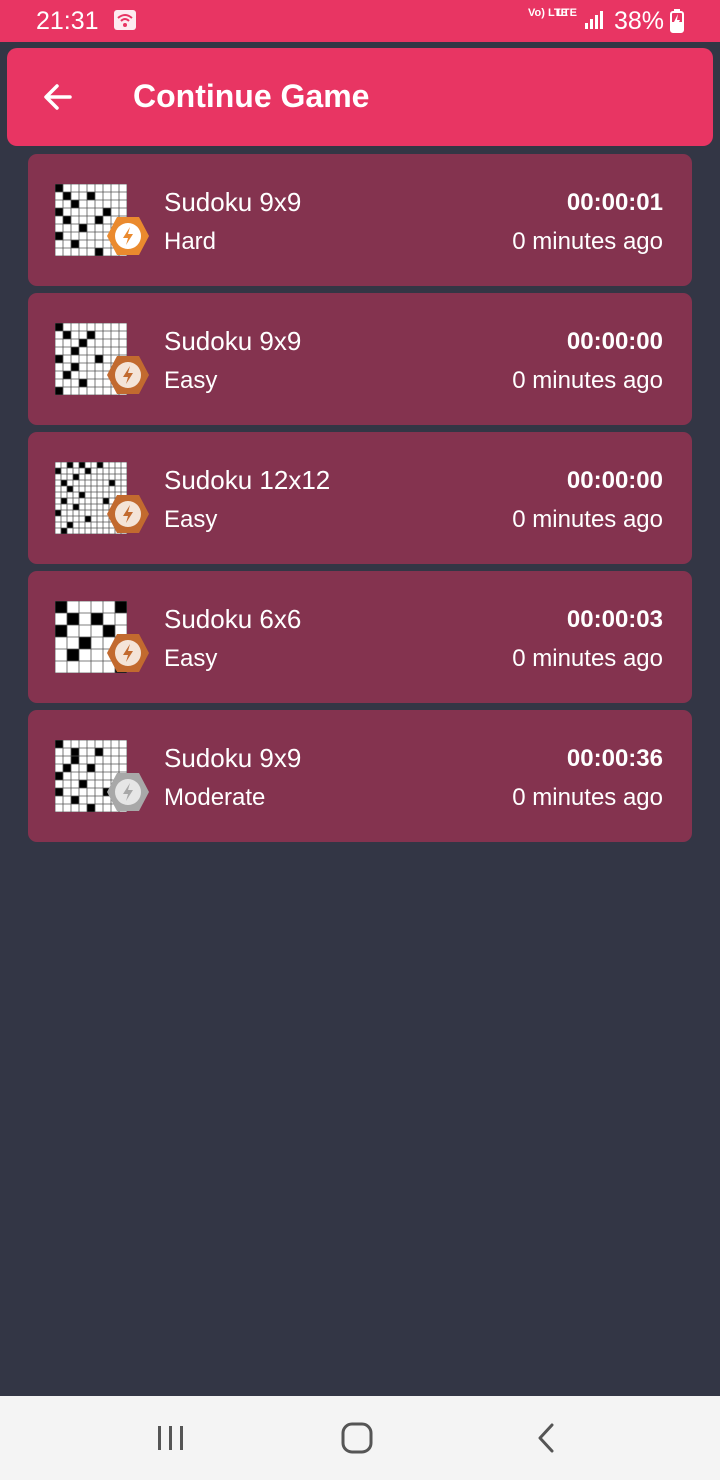  I want to click on status-bar: 21:31 Vo) LTE LTE 38%, so click(360, 21).